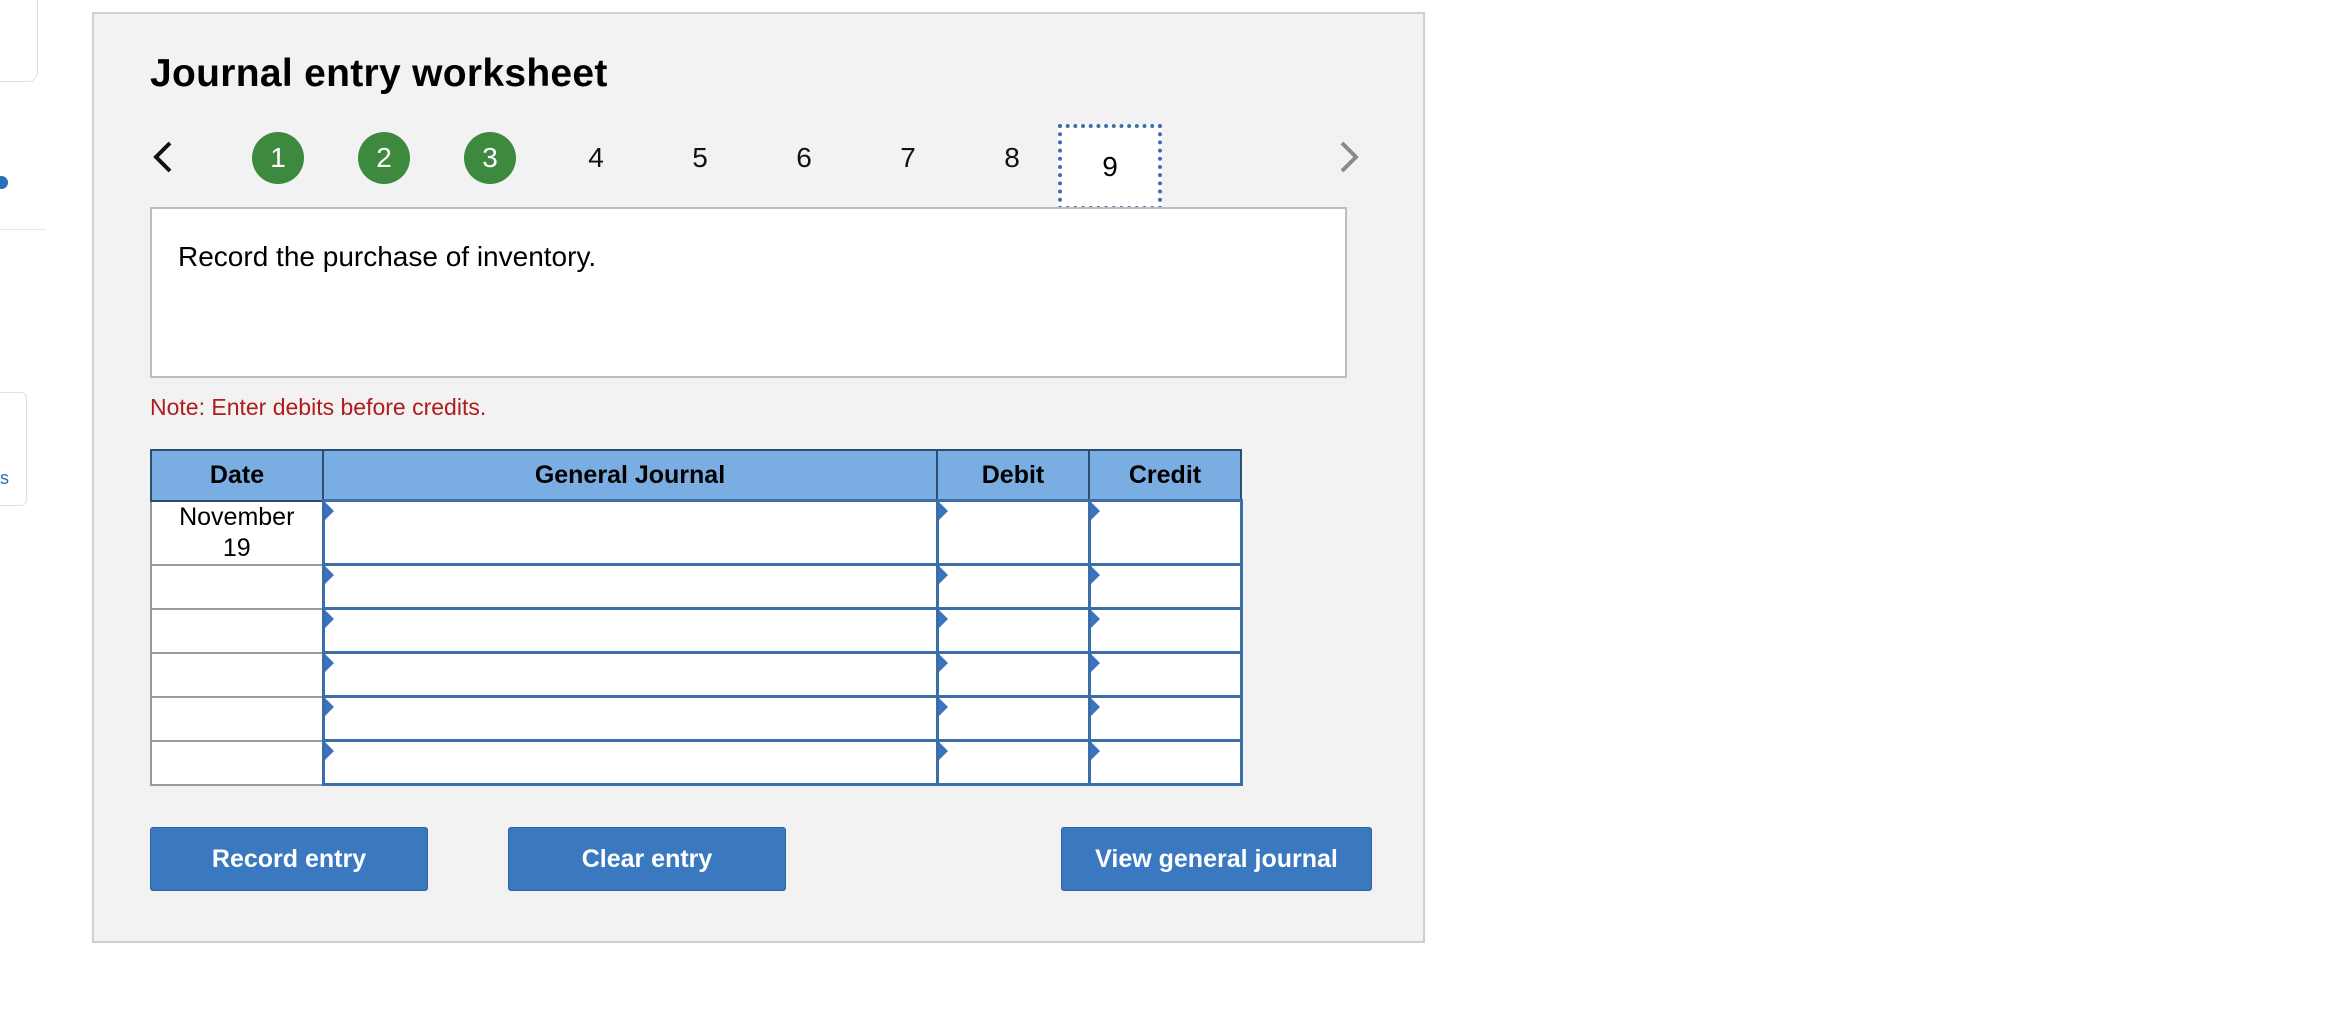 Image resolution: width=2335 pixels, height=1013 pixels. I want to click on next-step-button, so click(1348, 157).